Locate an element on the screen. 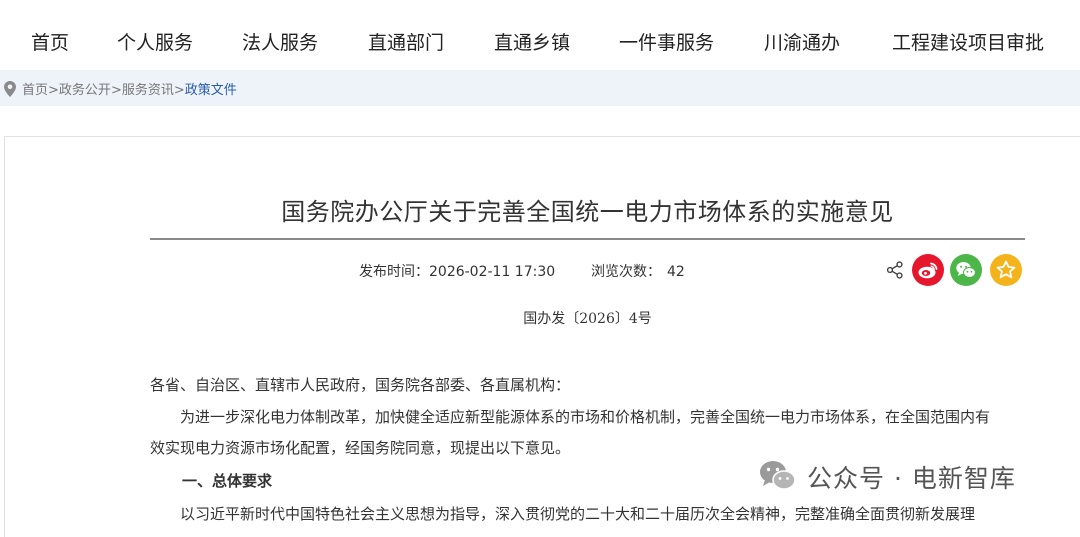  breadcrumb-home: 首页 is located at coordinates (35, 90).